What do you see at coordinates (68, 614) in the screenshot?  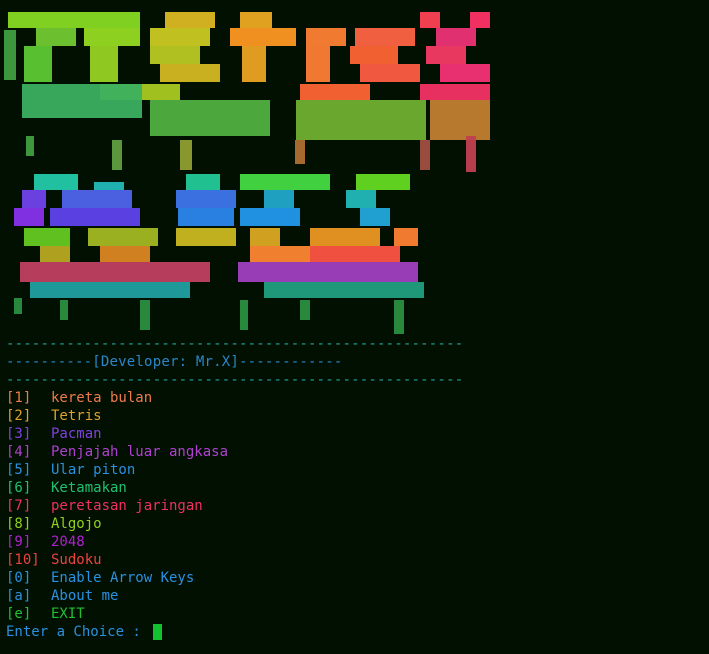 I see `menu-item-label: EXIT` at bounding box center [68, 614].